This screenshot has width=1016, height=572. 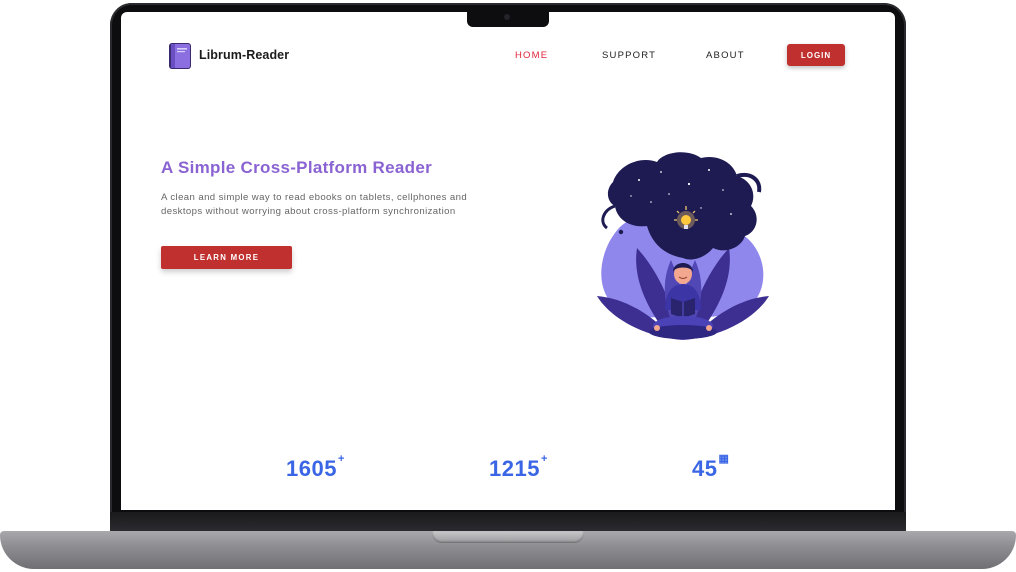 What do you see at coordinates (724, 458) in the screenshot?
I see `calendar-icon: ▦` at bounding box center [724, 458].